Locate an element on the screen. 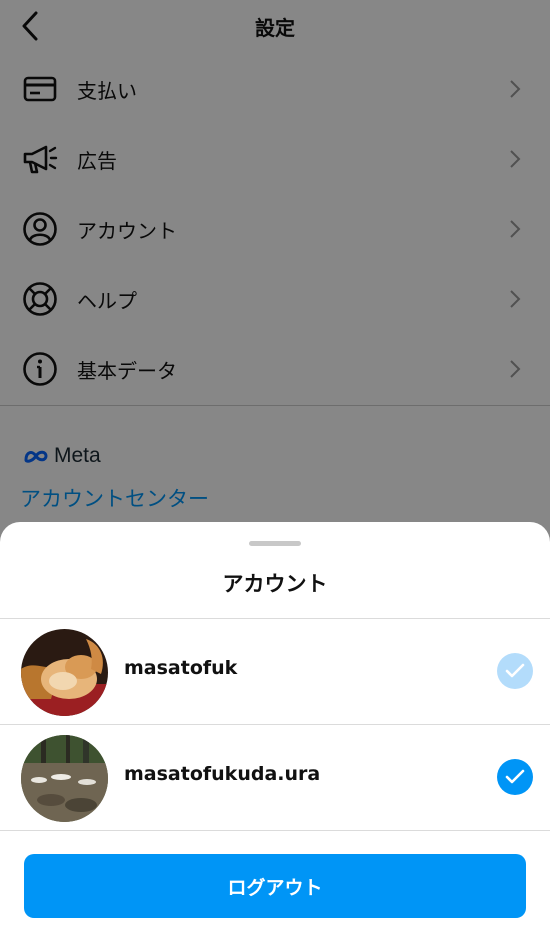  account-username: masatofukuda.ura is located at coordinates (222, 774).